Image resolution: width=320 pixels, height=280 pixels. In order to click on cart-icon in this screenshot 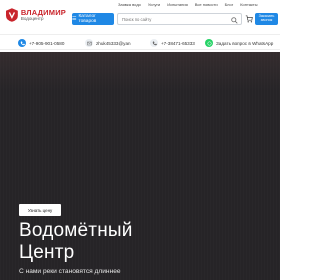, I will do `click(249, 19)`.